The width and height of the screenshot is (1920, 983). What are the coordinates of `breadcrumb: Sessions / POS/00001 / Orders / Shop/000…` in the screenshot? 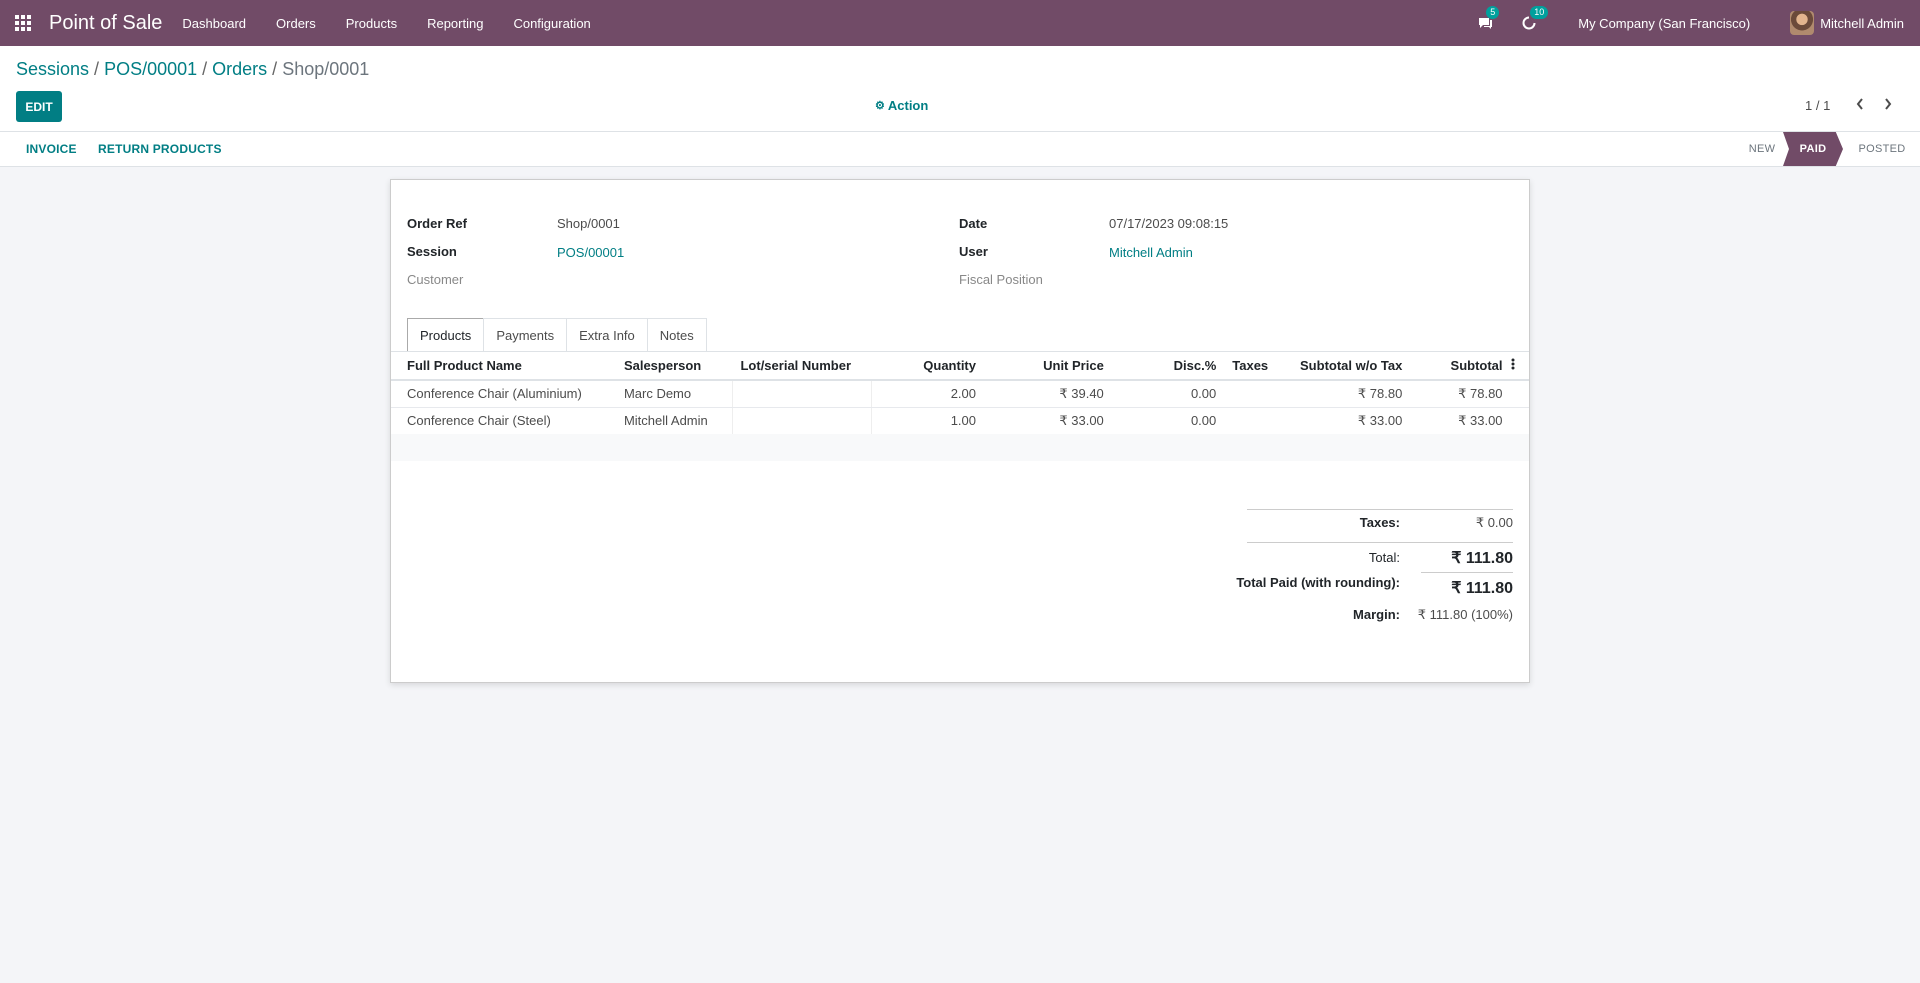 It's located at (192, 69).